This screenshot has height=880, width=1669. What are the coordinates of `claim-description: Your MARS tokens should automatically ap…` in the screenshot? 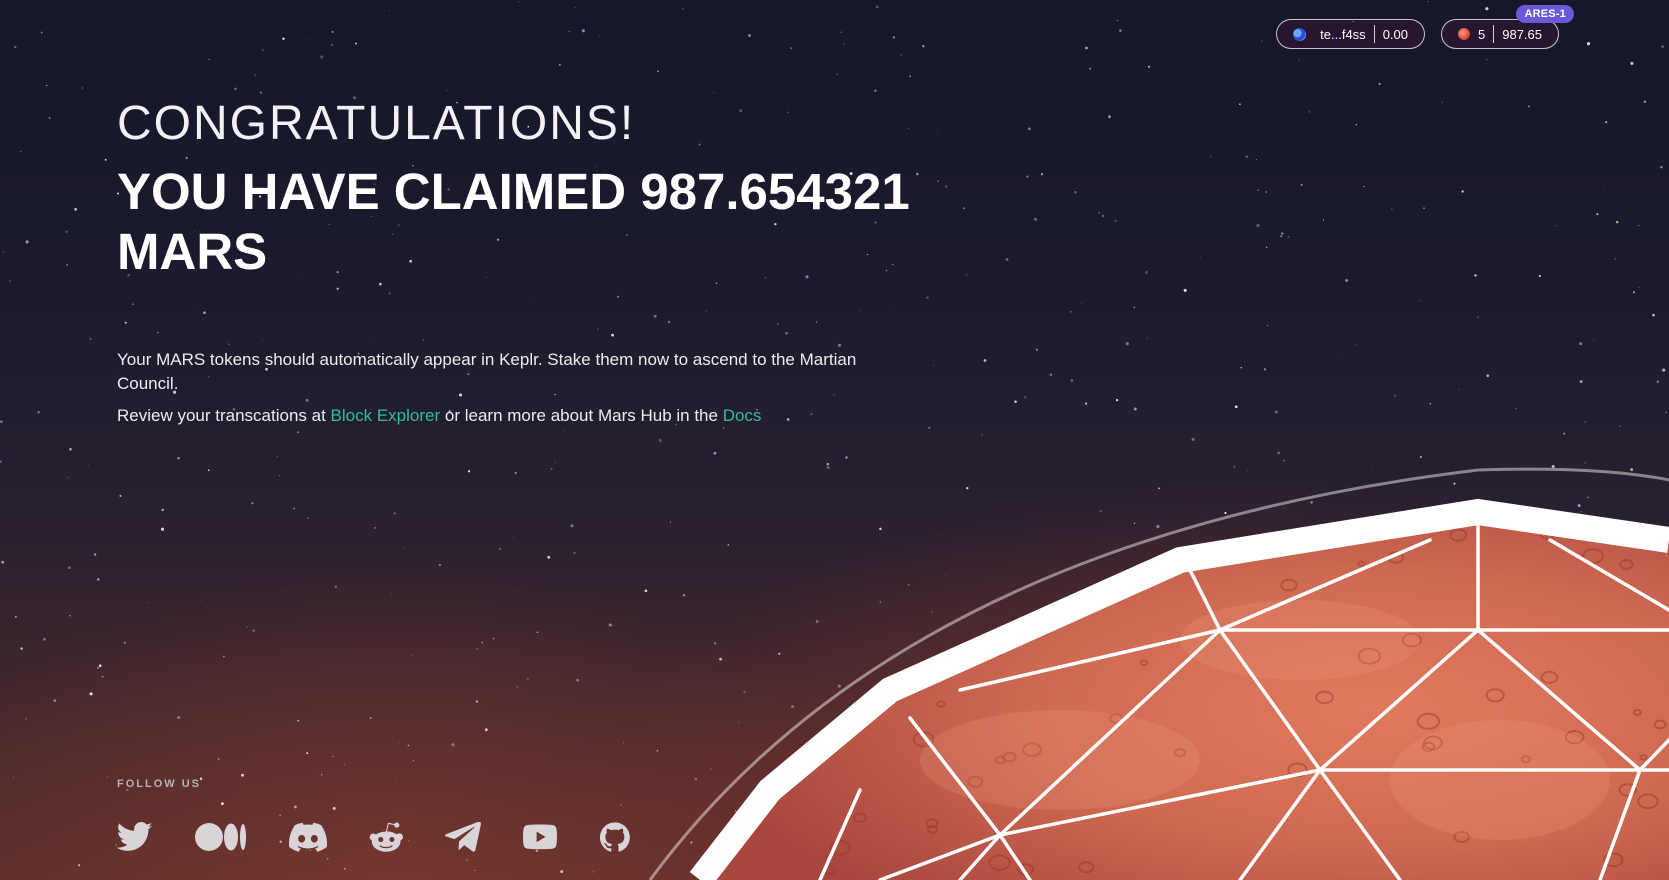 It's located at (487, 371).